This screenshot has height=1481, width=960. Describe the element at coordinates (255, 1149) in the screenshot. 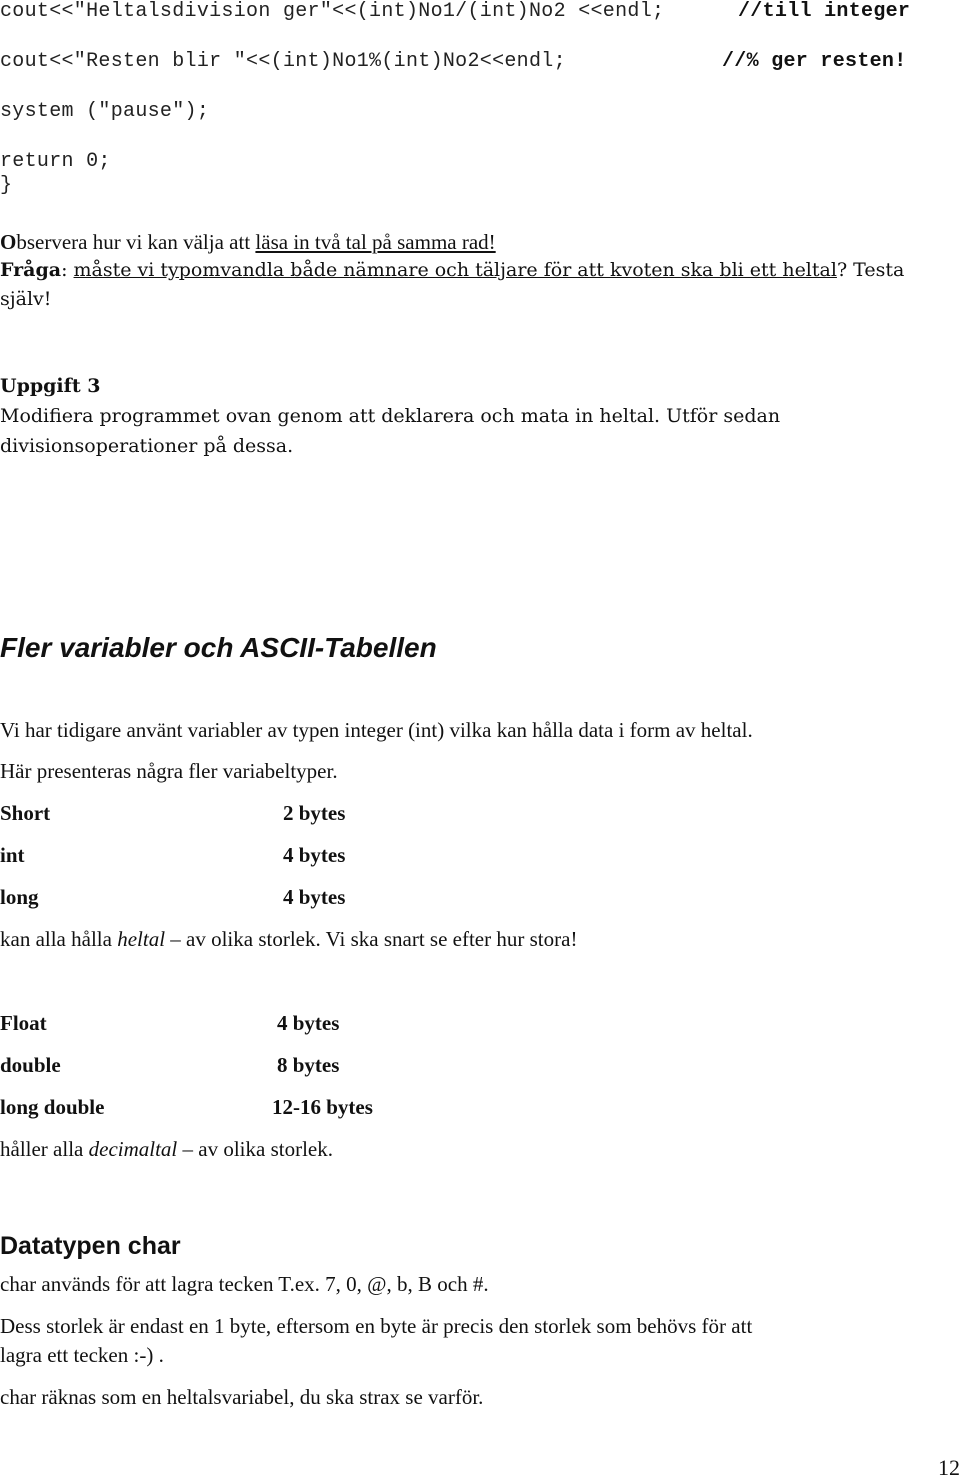

I see `note-text: – av olika storlek.` at that location.